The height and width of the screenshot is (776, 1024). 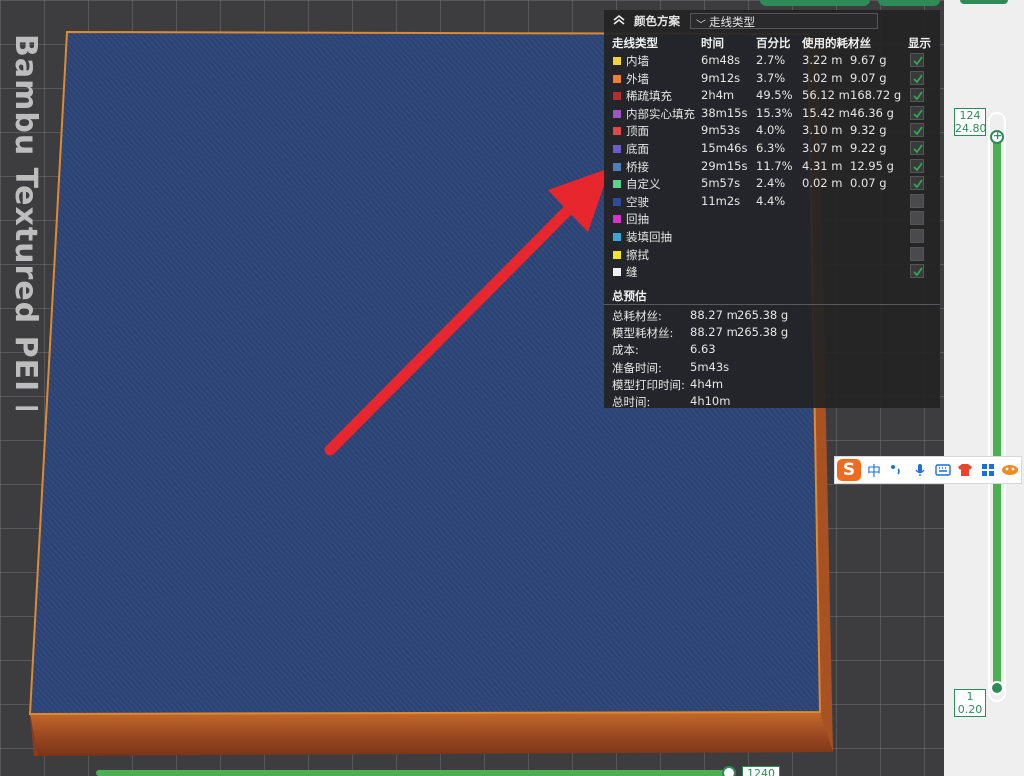 I want to click on feature-filament-weight: 9.67 g, so click(x=868, y=60).